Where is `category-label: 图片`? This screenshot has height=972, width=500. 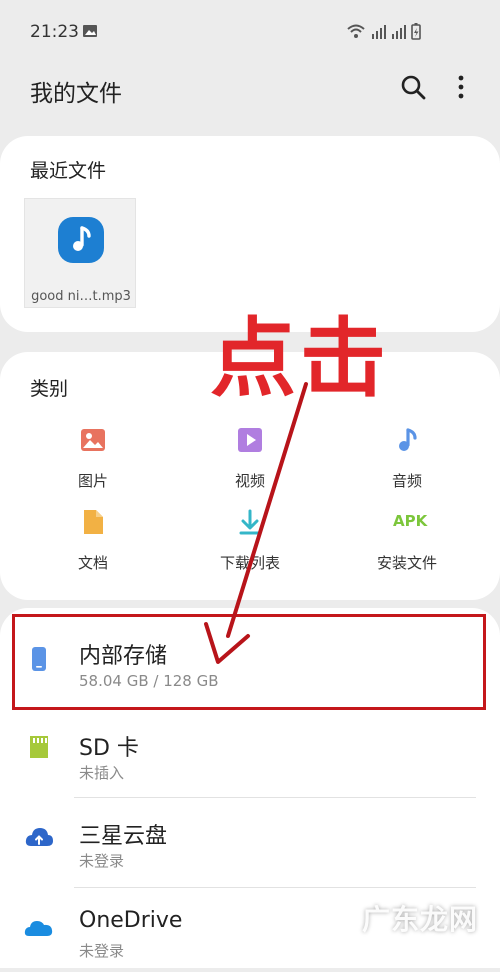 category-label: 图片 is located at coordinates (92, 481).